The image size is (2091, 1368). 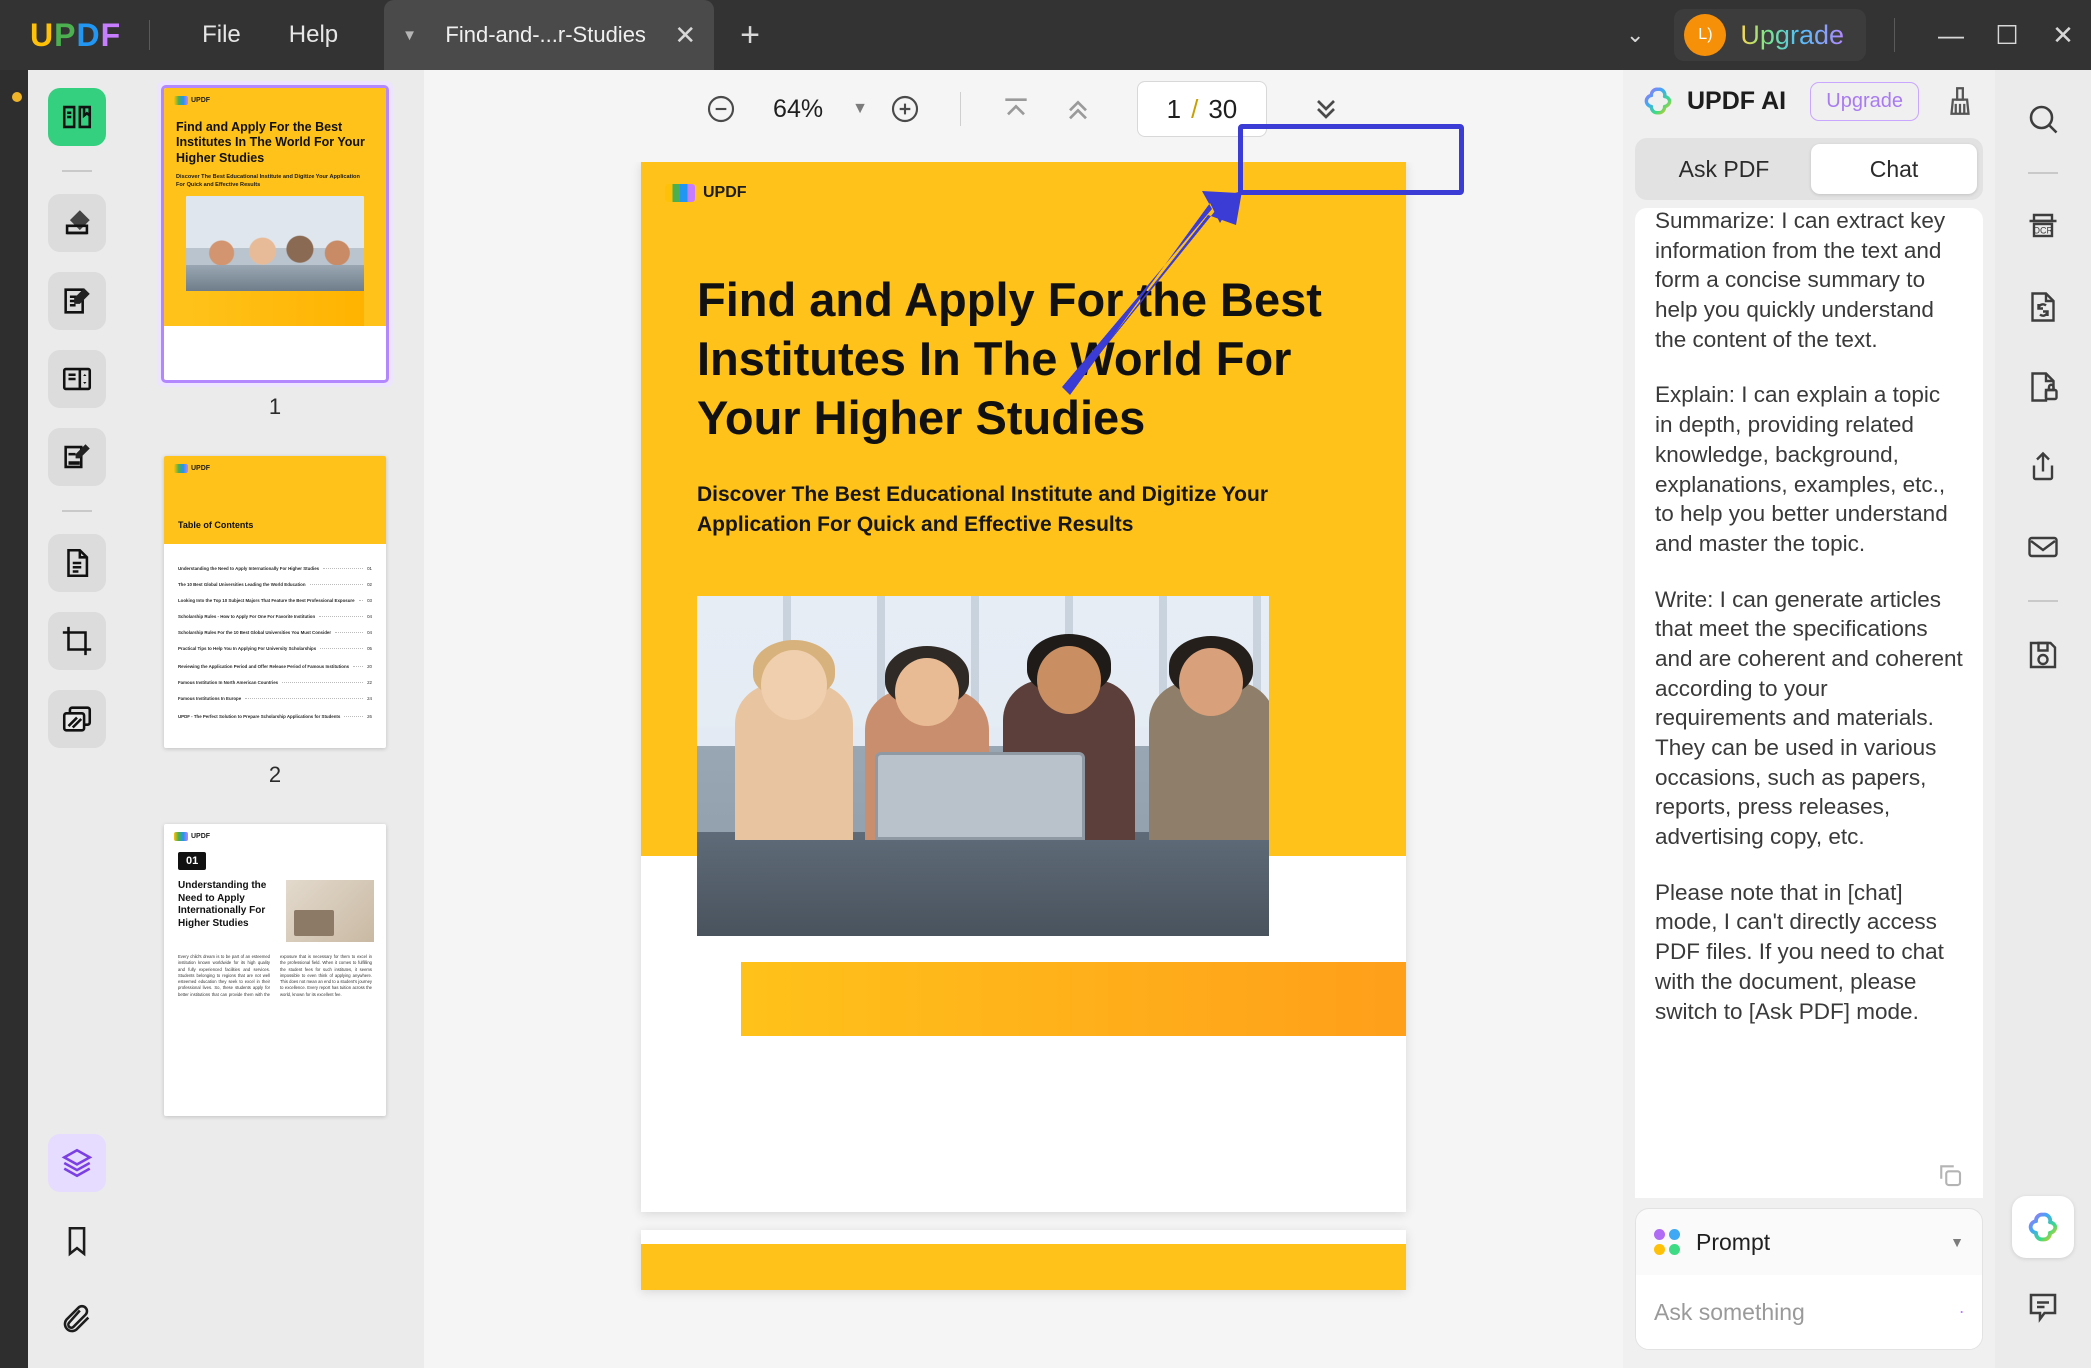 What do you see at coordinates (221, 35) in the screenshot?
I see `menu-file: File` at bounding box center [221, 35].